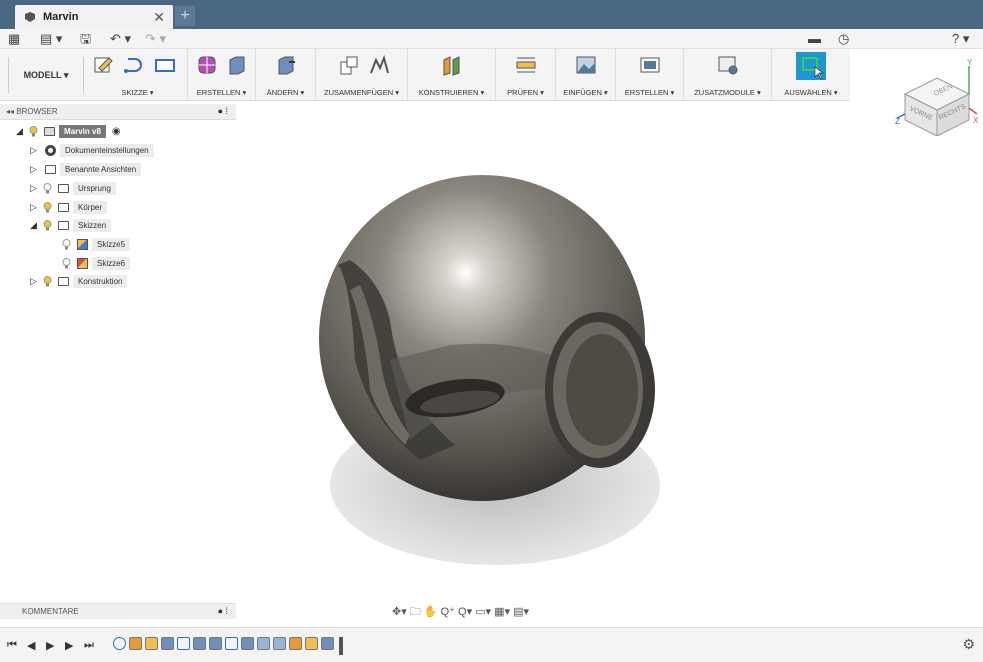 Image resolution: width=983 pixels, height=662 pixels. What do you see at coordinates (843, 39) in the screenshot?
I see `job-status-clock-icon: ◷` at bounding box center [843, 39].